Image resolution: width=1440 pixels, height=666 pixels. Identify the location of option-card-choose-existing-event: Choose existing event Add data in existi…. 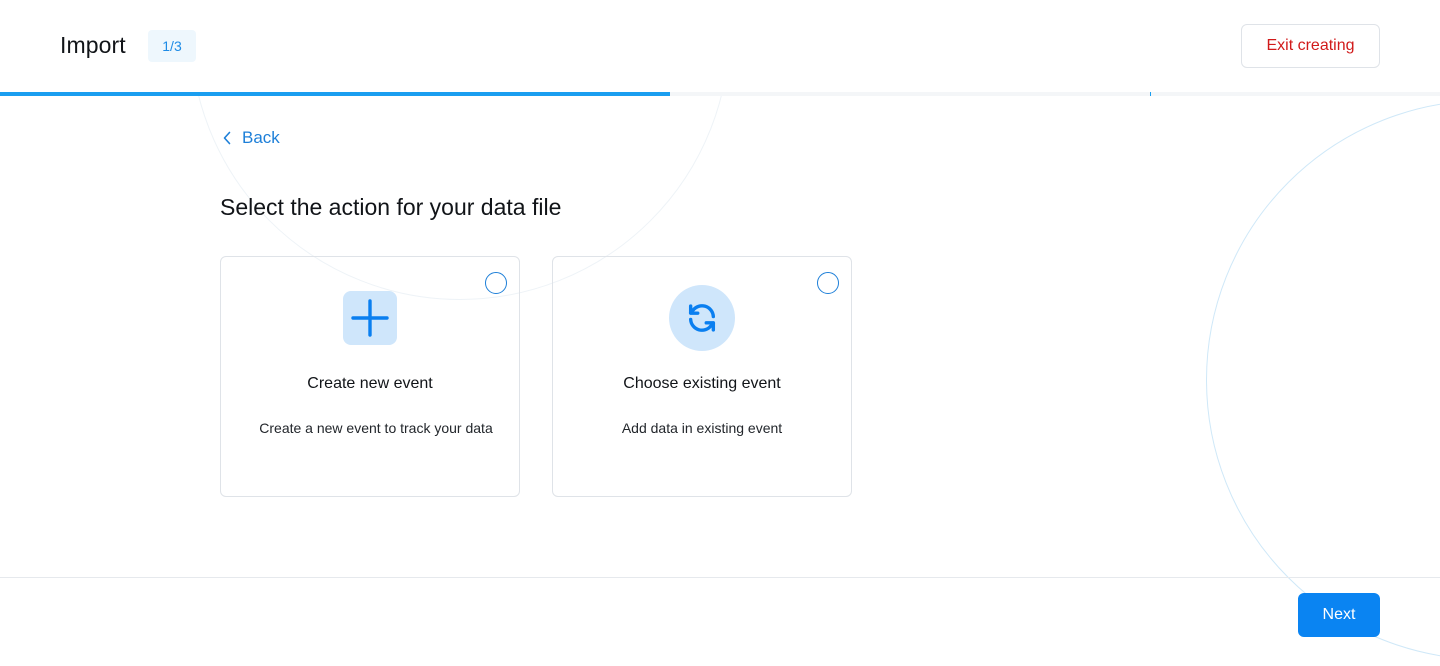
(702, 376).